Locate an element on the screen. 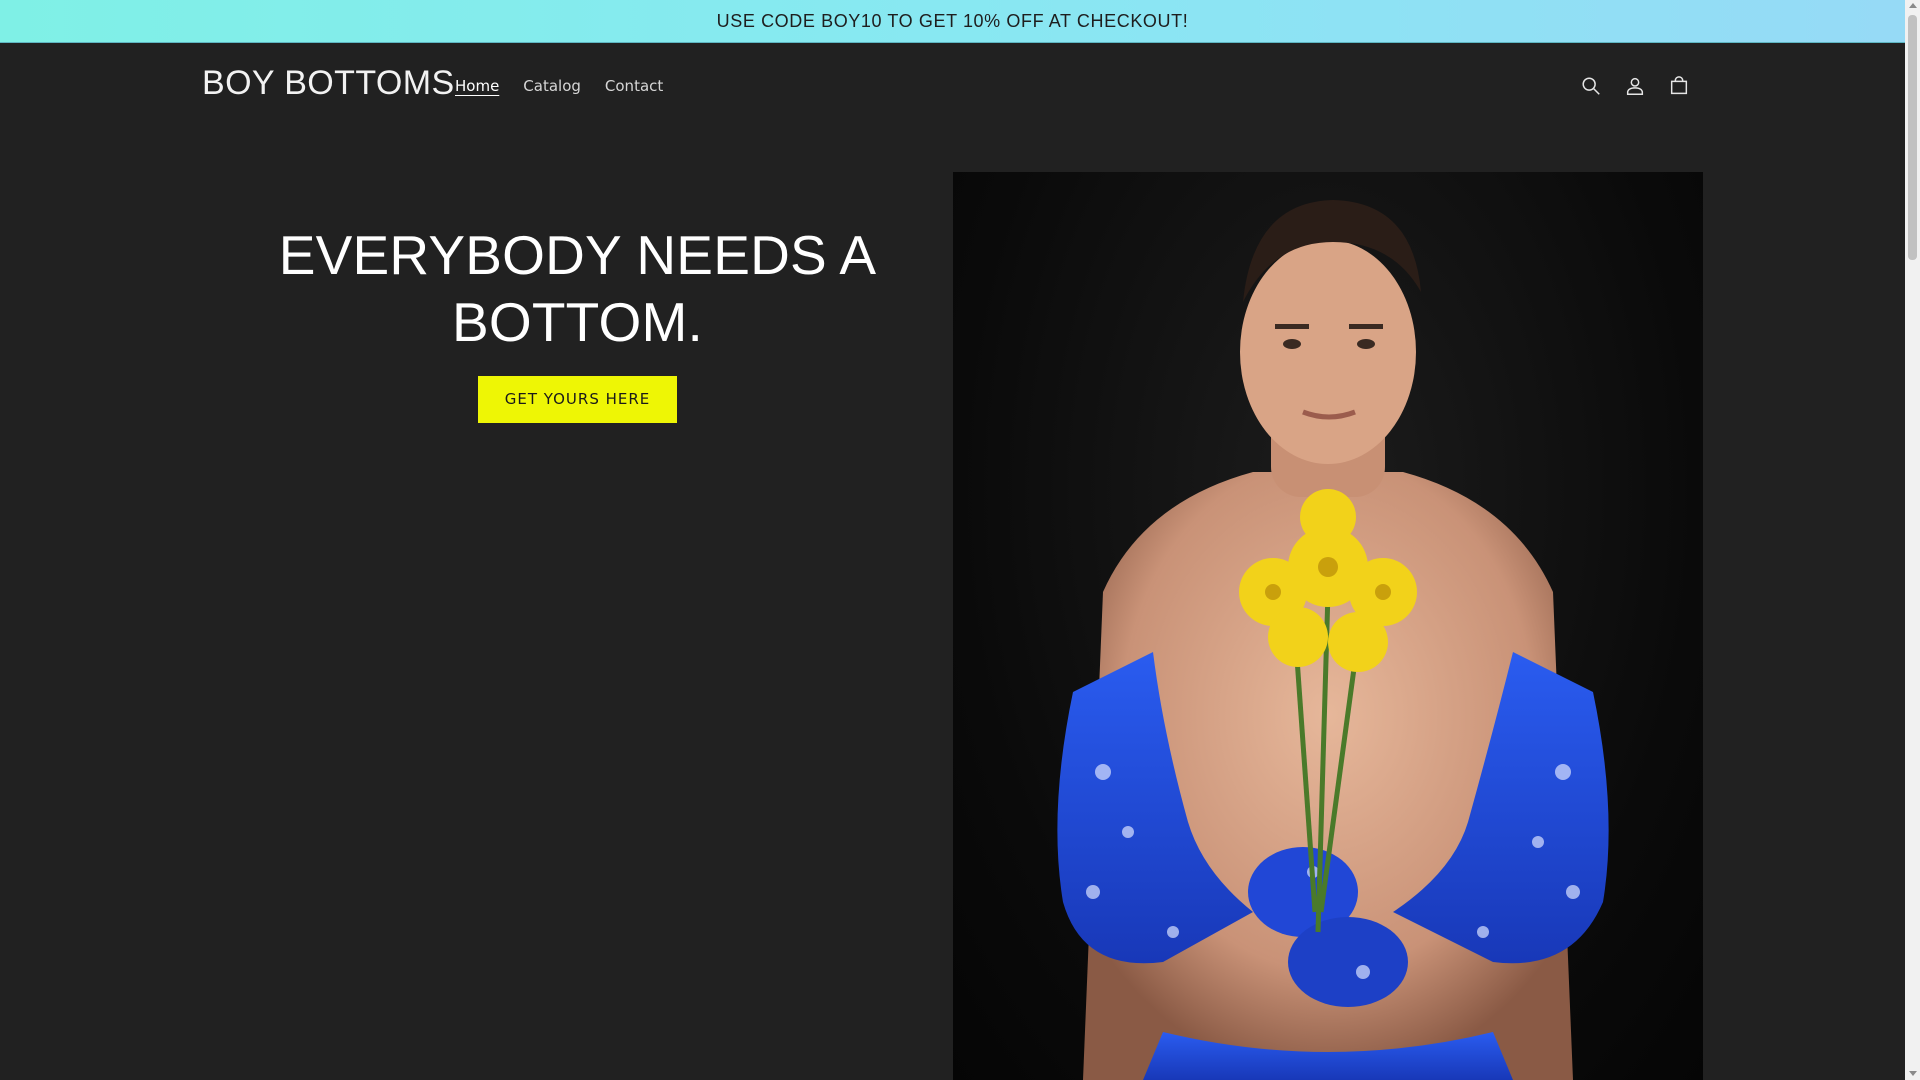 The image size is (1920, 1080). header-actions is located at coordinates (1635, 86).